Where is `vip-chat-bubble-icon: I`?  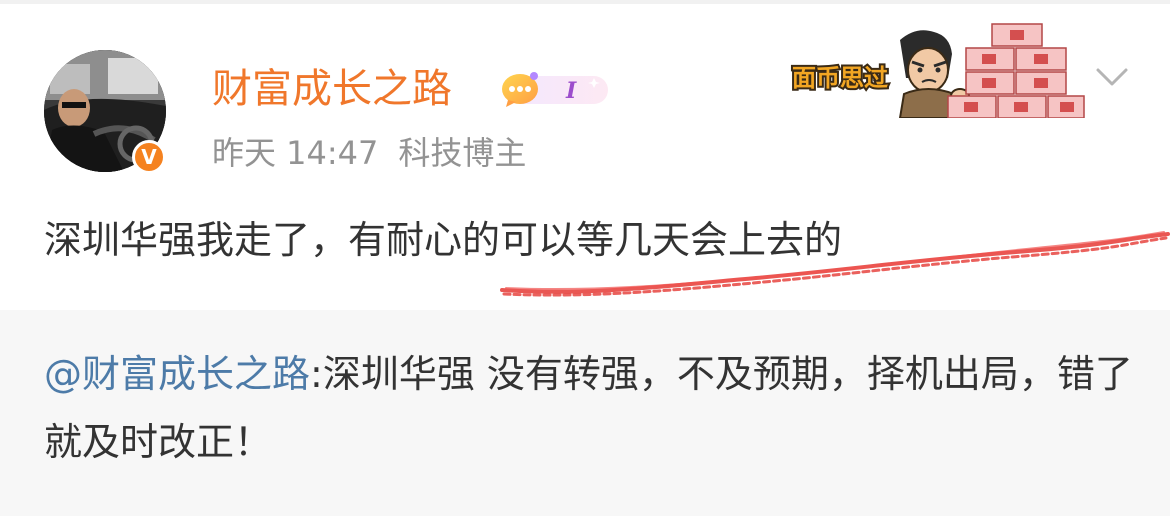
vip-chat-bubble-icon: I is located at coordinates (554, 89).